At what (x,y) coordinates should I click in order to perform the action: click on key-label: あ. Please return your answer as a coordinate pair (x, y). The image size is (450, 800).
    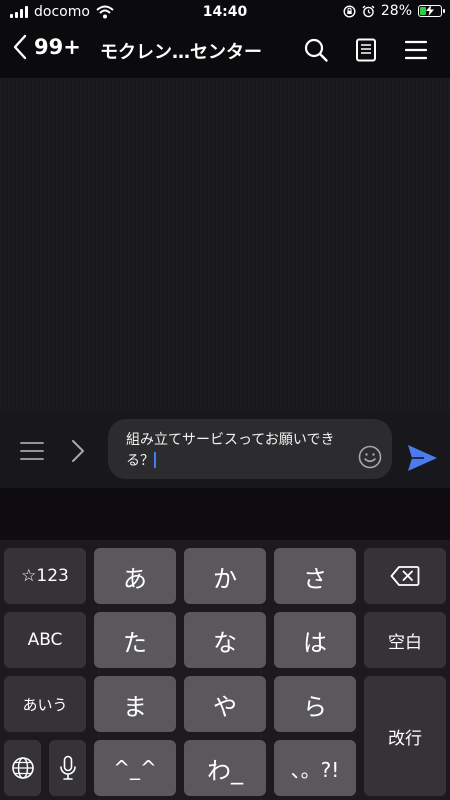
    Looking at the image, I should click on (135, 578).